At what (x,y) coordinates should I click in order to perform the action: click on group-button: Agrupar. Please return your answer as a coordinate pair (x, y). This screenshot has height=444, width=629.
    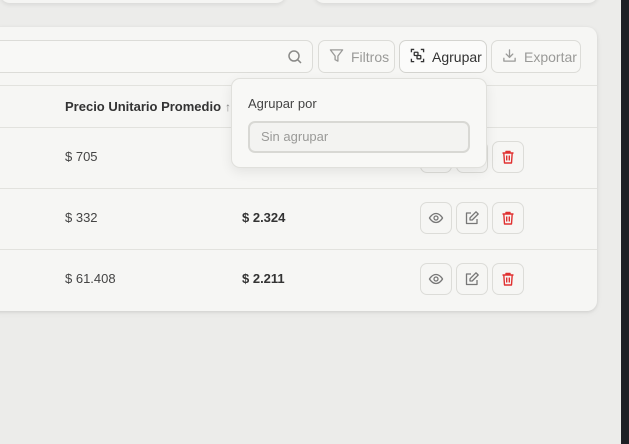
    Looking at the image, I should click on (443, 56).